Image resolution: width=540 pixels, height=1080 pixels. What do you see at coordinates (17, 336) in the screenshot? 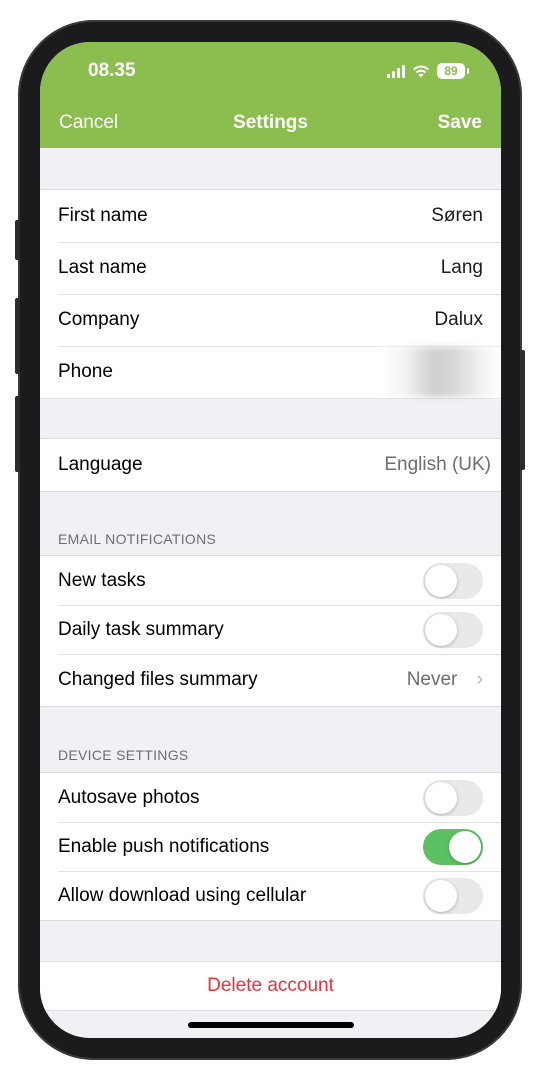
I see `volume-up-button` at bounding box center [17, 336].